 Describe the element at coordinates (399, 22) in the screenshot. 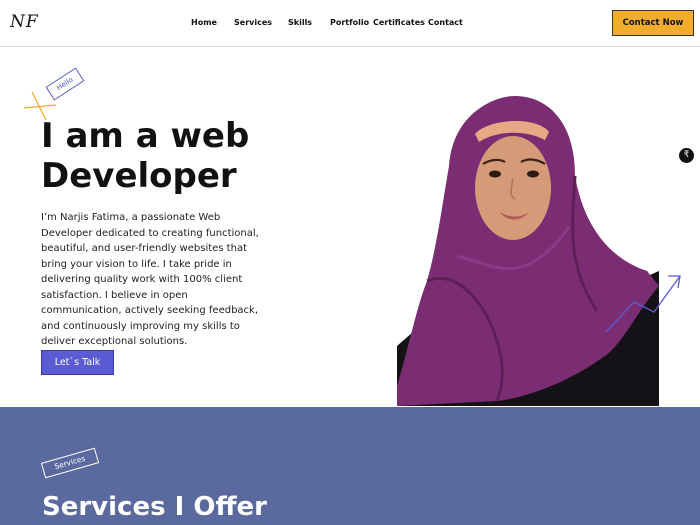

I see `nav-item-certificates: Certificates` at that location.